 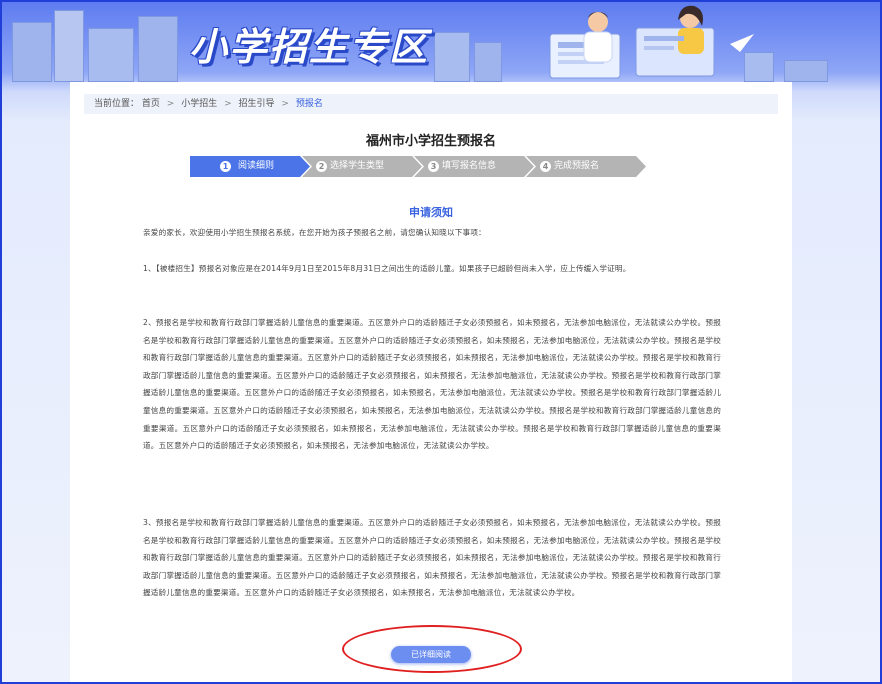 What do you see at coordinates (545, 166) in the screenshot?
I see `step-number: 4` at bounding box center [545, 166].